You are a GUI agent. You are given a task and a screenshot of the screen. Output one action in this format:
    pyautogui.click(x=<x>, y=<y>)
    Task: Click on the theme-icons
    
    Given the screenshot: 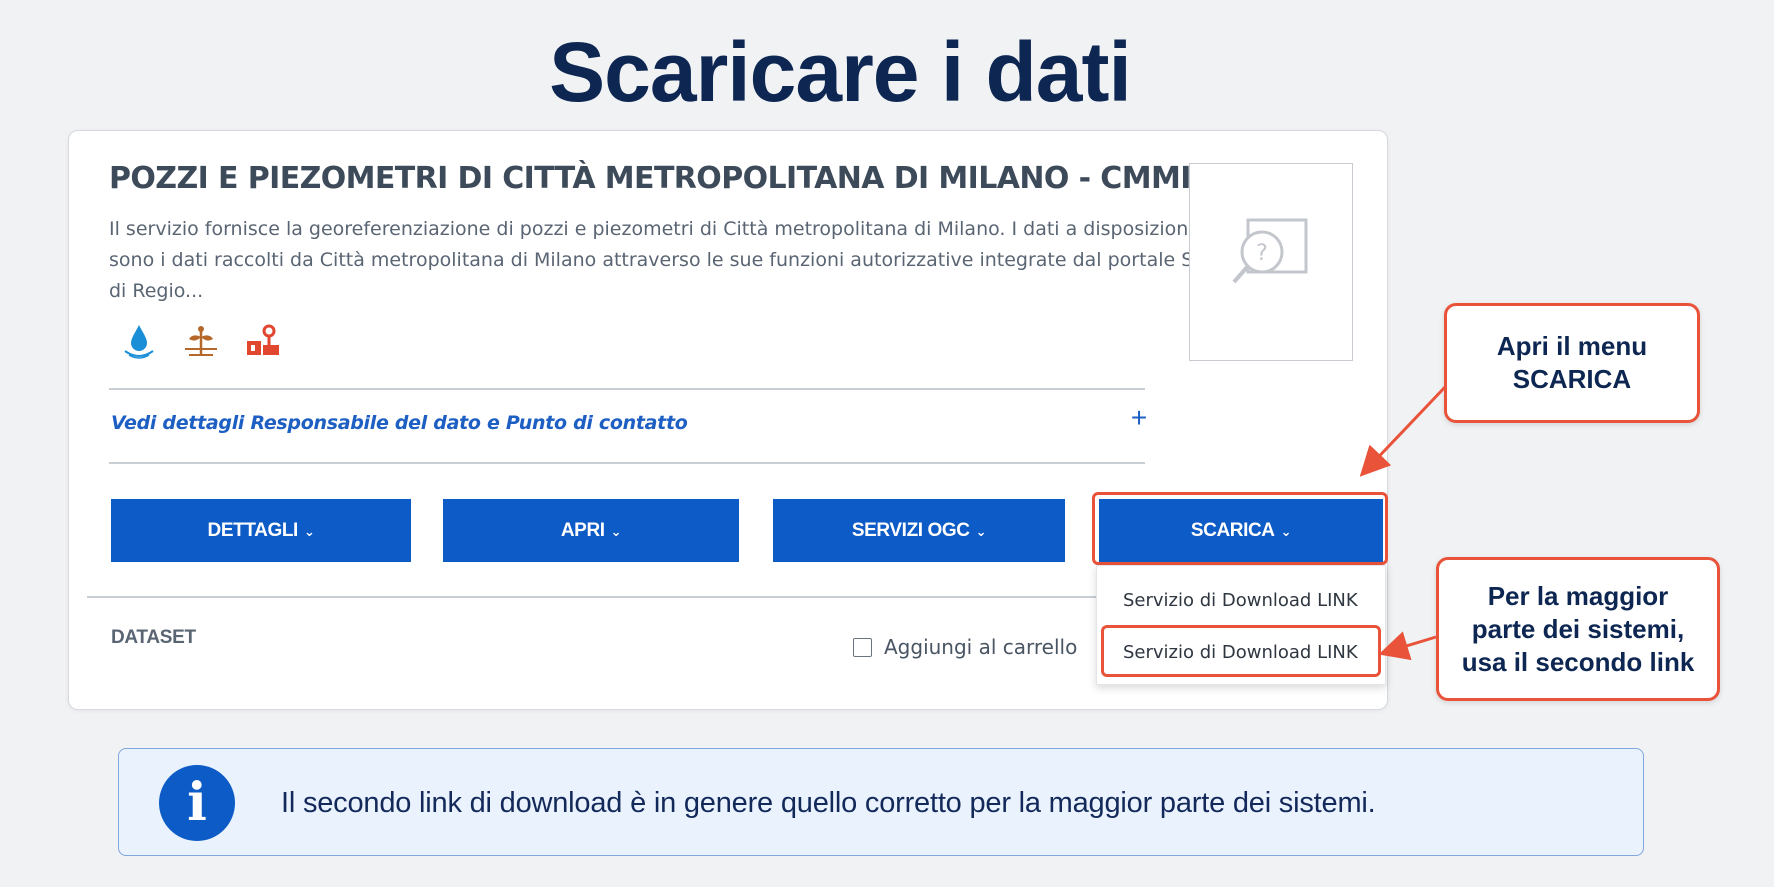 What is the action you would take?
    pyautogui.click(x=201, y=341)
    